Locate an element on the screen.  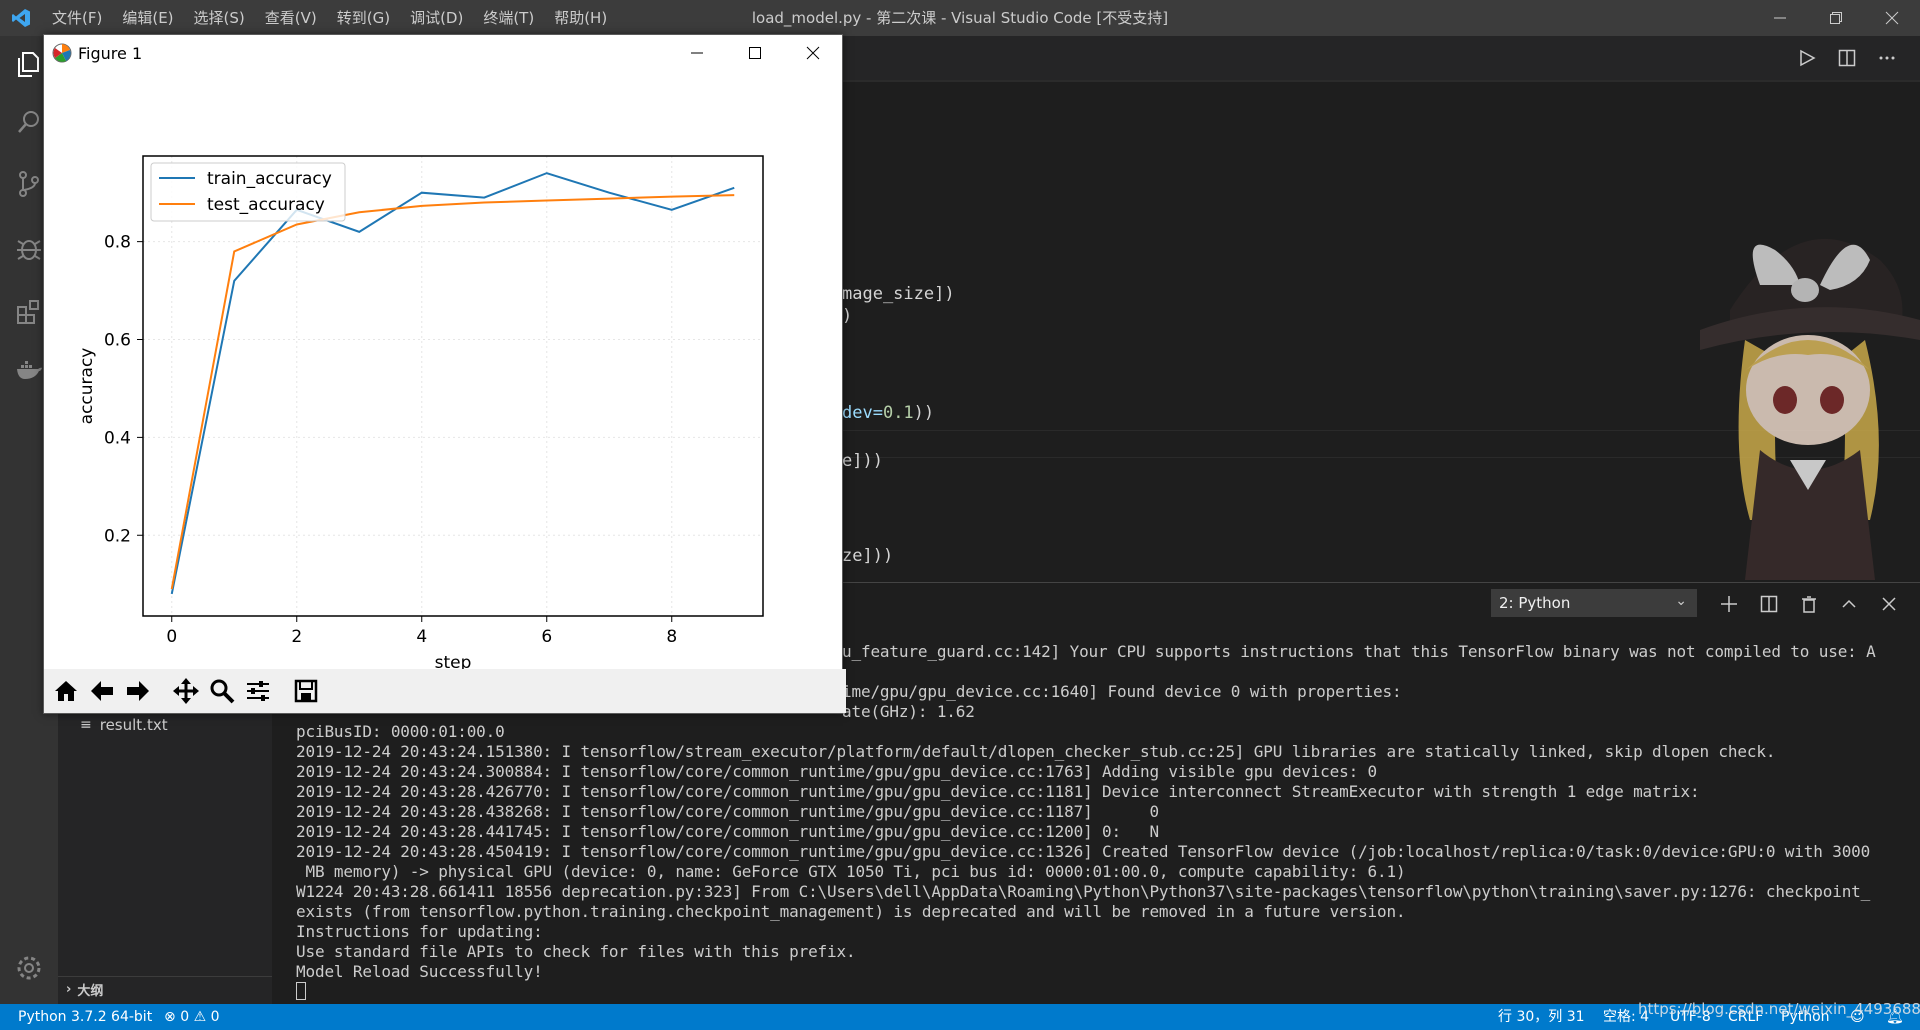
code-line: ) is located at coordinates (847, 316).